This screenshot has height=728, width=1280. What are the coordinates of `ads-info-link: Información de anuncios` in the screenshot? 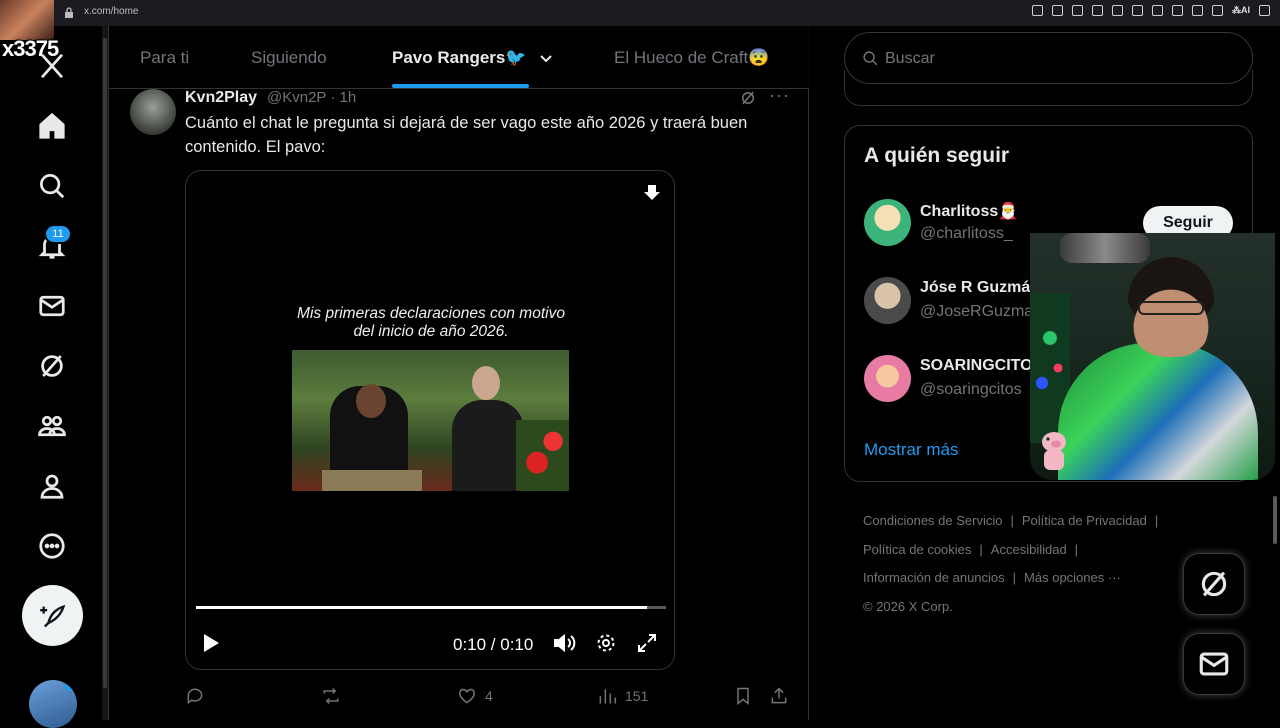 It's located at (934, 577).